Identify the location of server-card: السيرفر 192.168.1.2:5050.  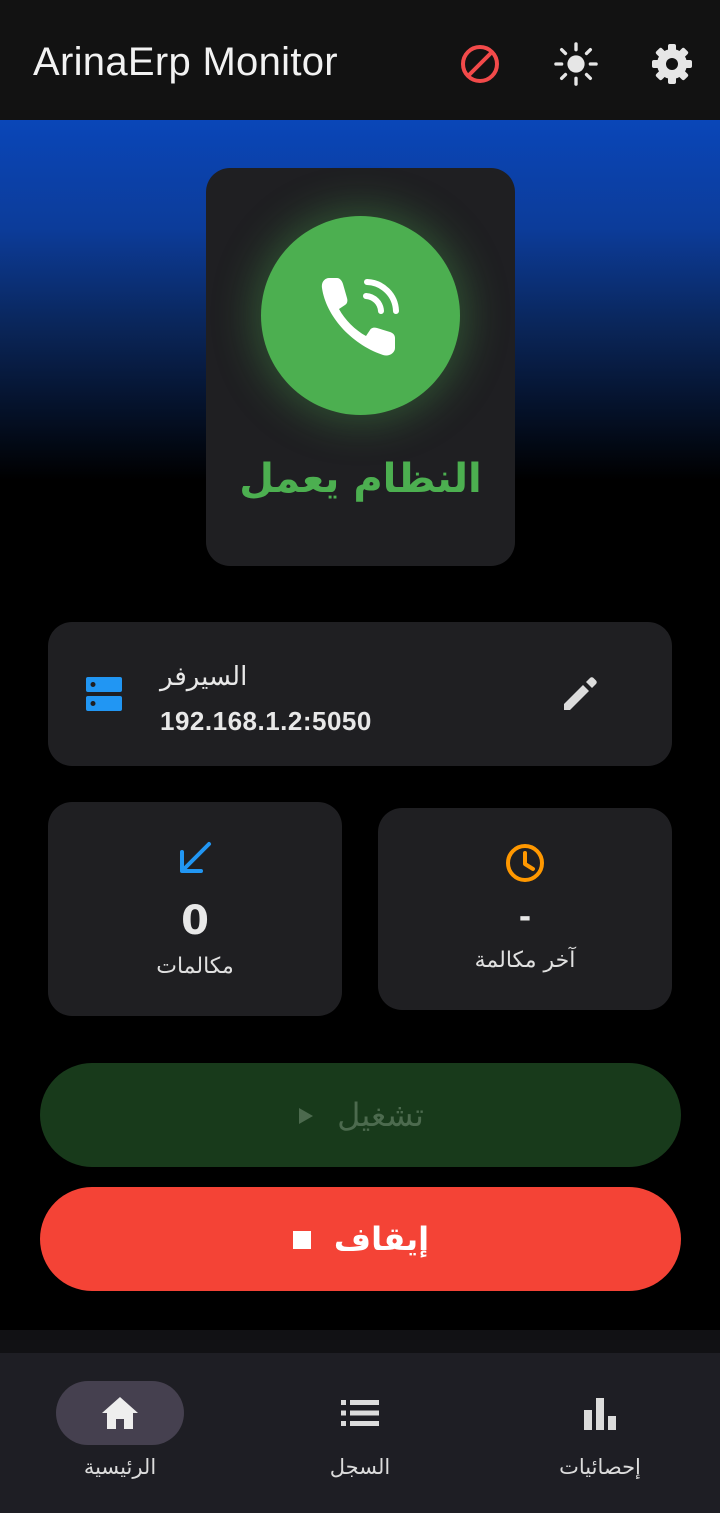
(360, 694).